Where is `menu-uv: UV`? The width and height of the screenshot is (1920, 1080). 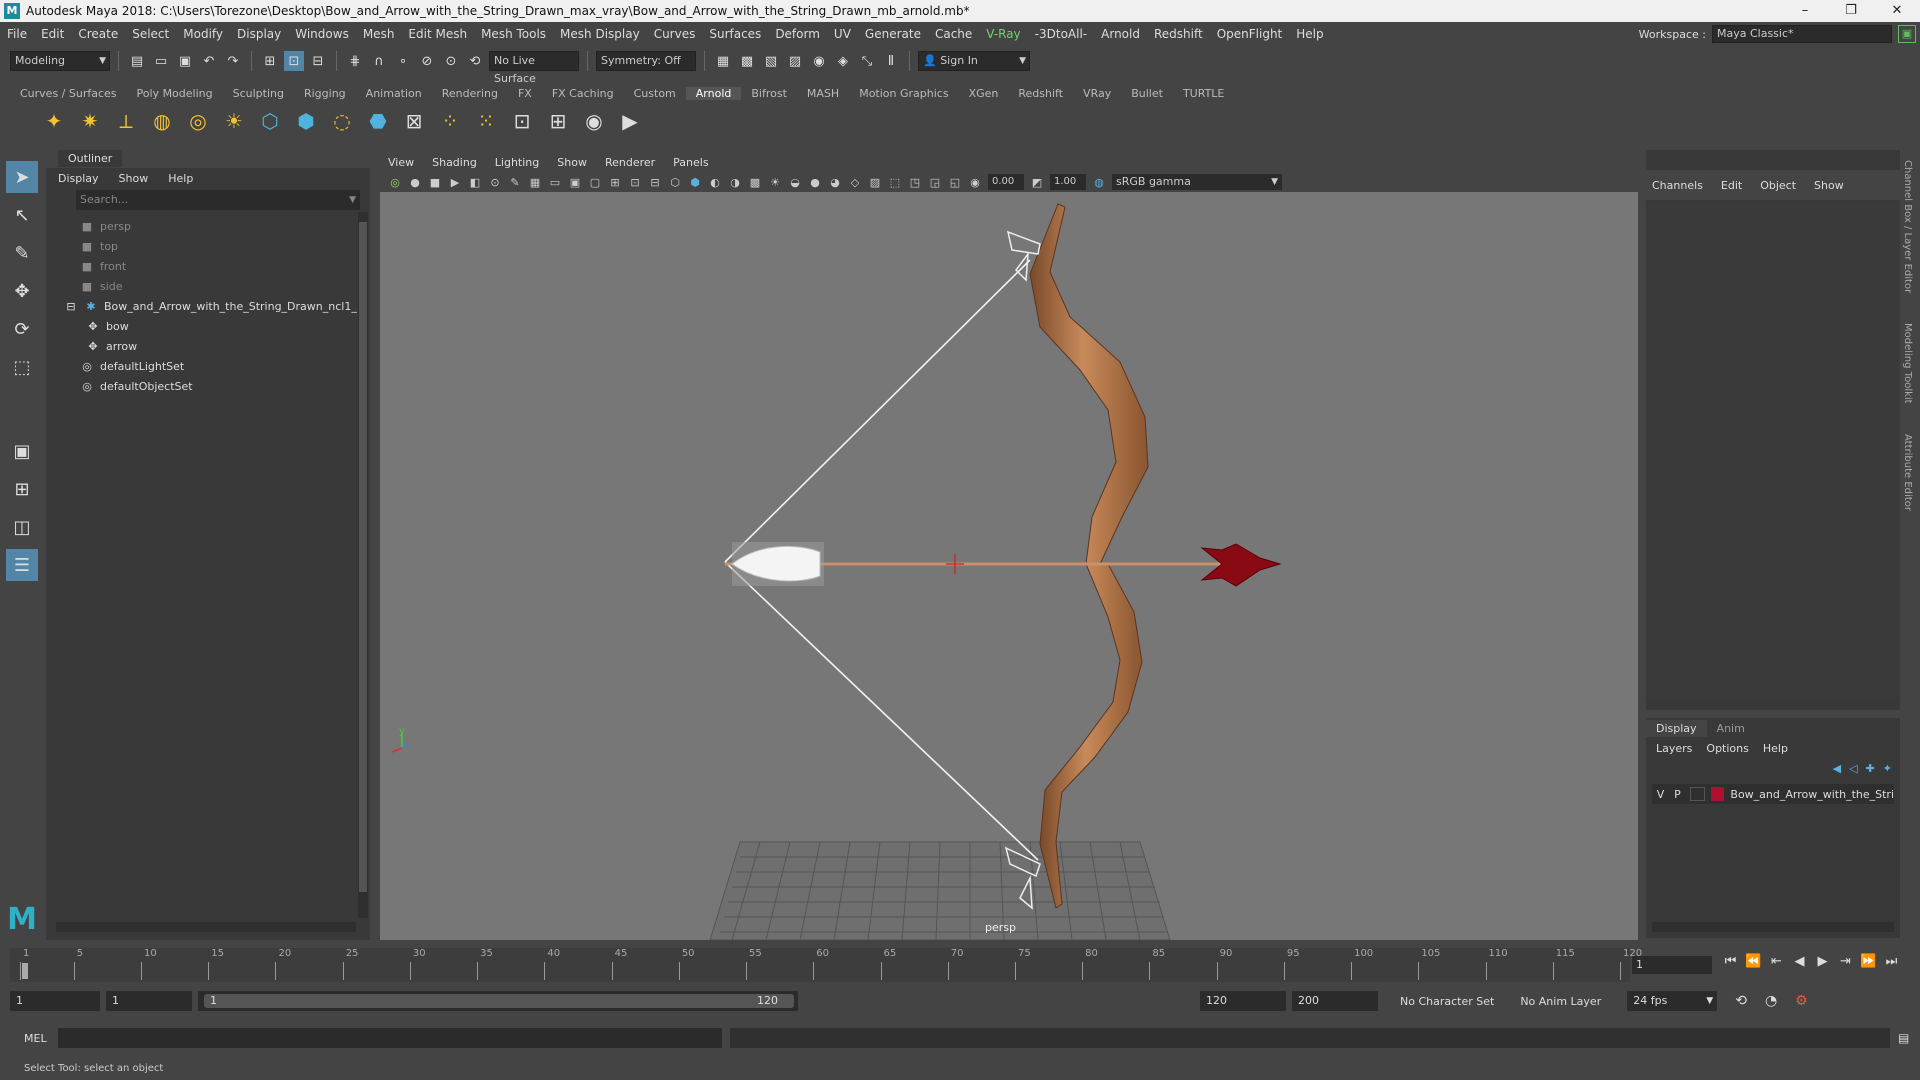
menu-uv: UV is located at coordinates (842, 34).